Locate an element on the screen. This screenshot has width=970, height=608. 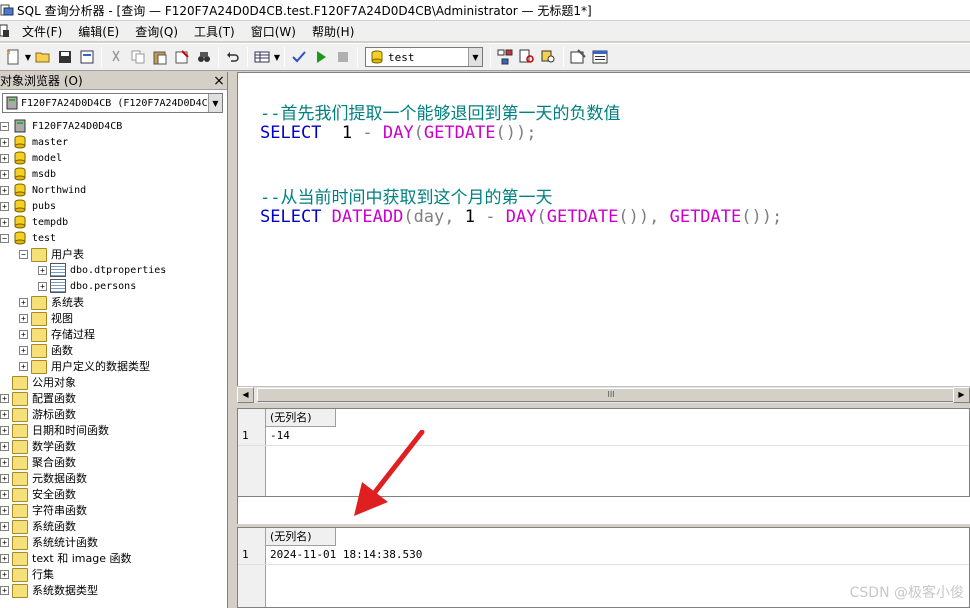
menu-help: 帮助(H) is located at coordinates (333, 31).